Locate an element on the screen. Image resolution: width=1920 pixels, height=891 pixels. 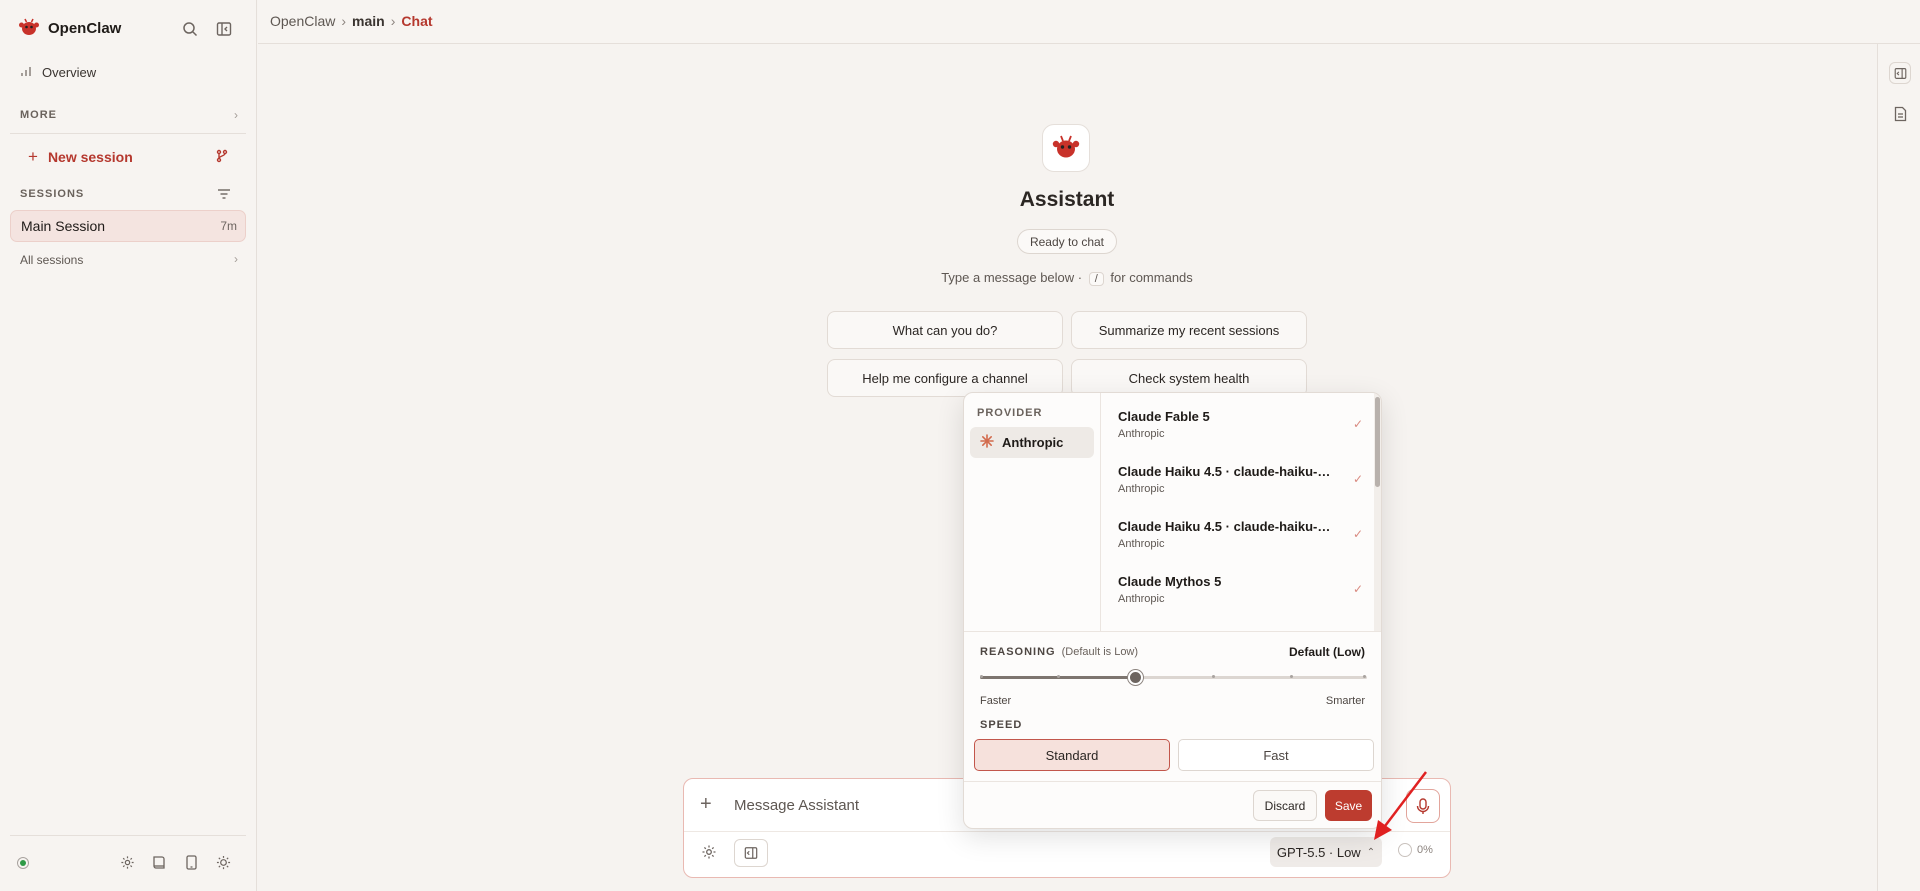
more-section-label: MORE is located at coordinates (38, 115).